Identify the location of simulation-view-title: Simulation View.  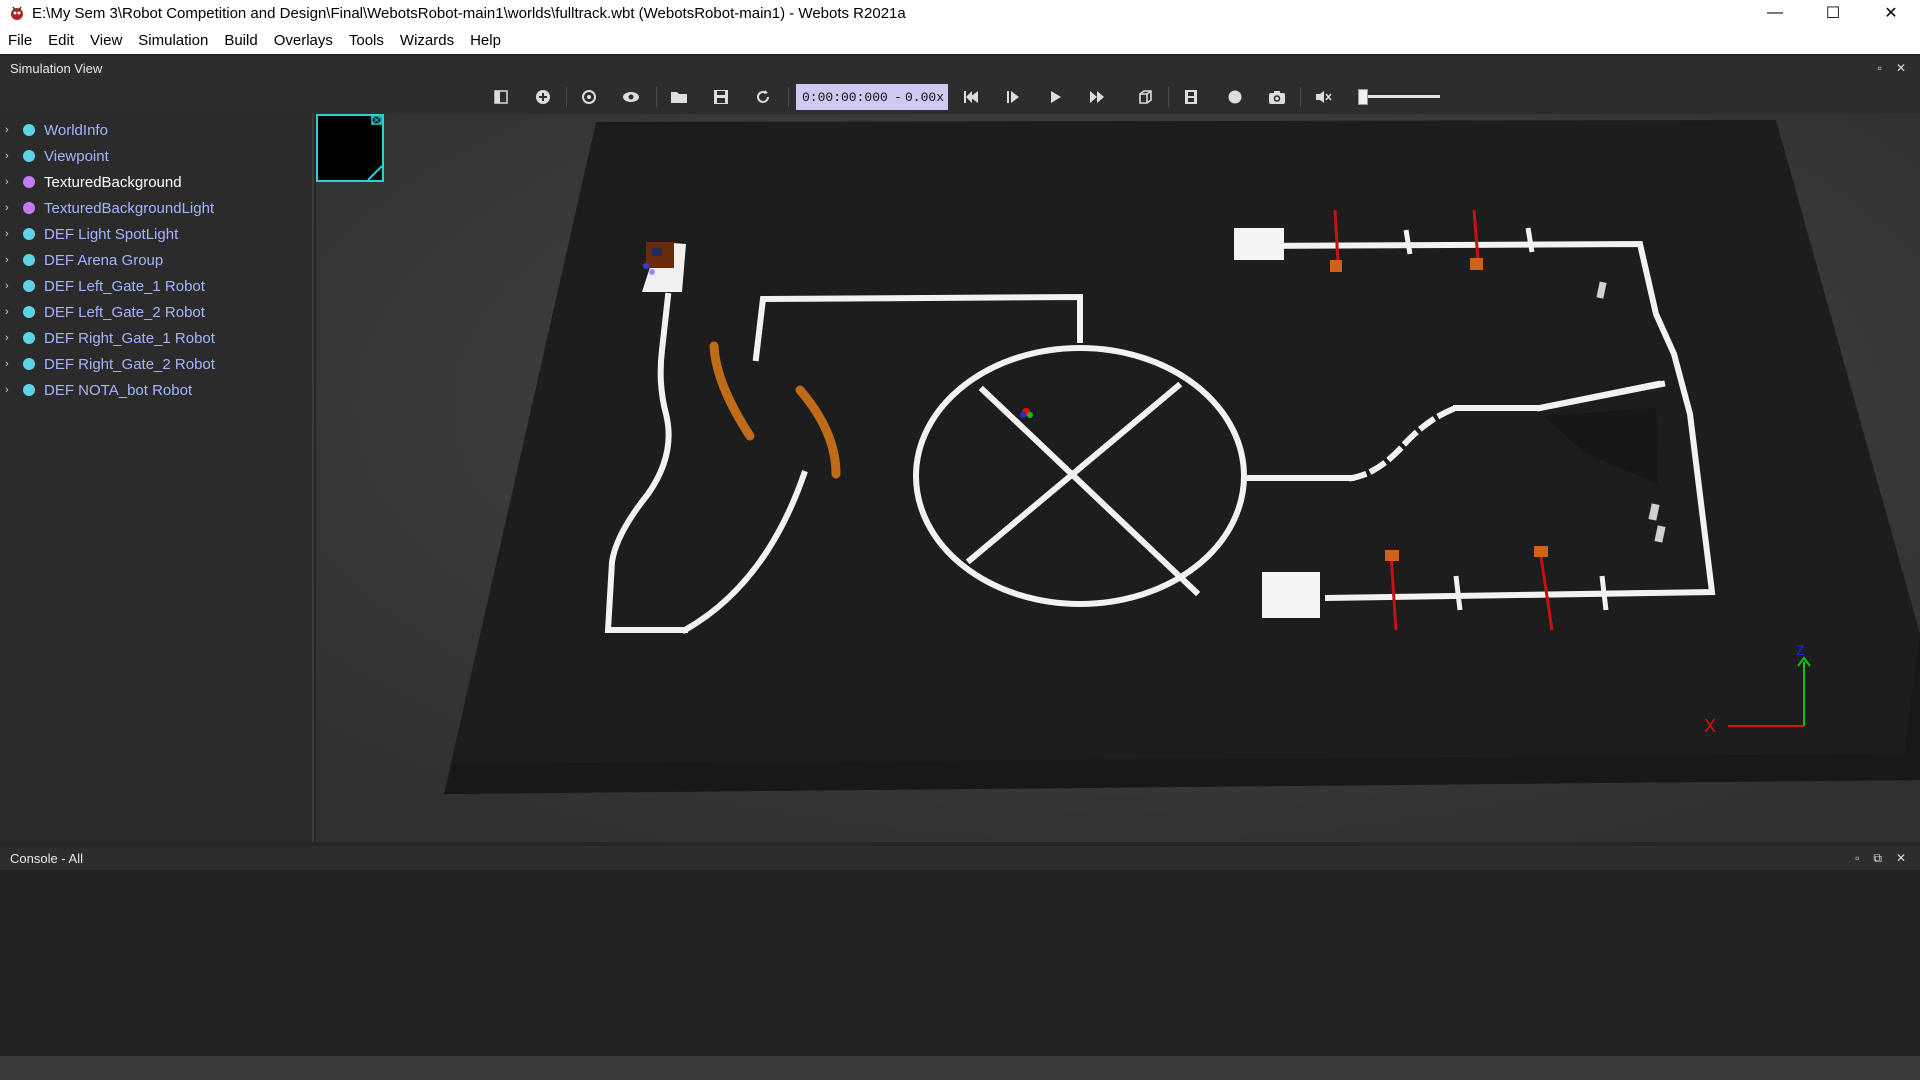
(56, 68).